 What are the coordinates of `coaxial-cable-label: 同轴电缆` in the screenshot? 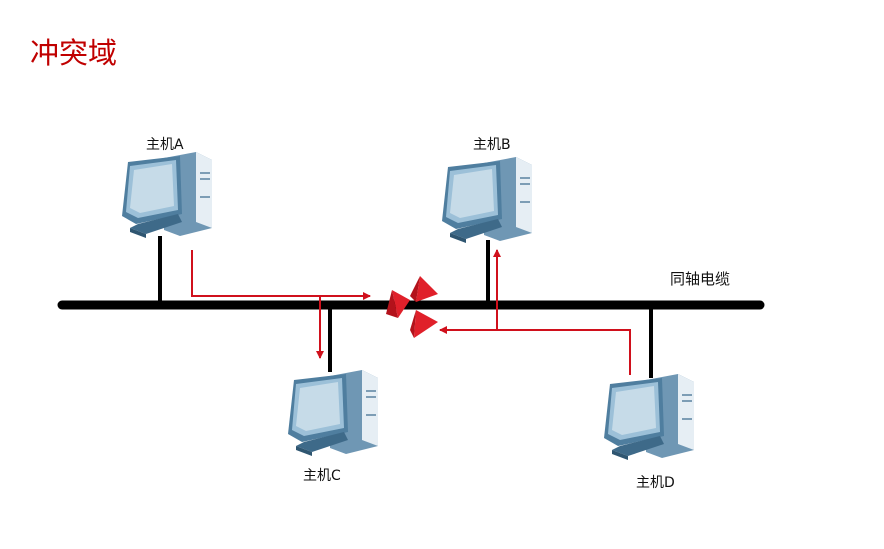 It's located at (700, 279).